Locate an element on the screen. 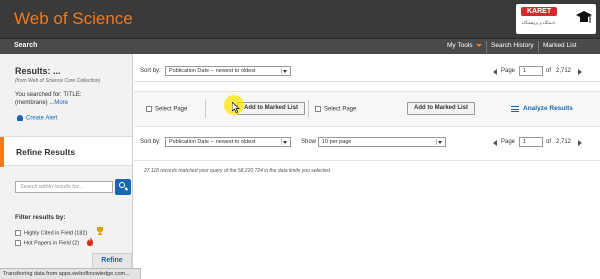 Image resolution: width=600 pixels, height=279 pixels. search-within-button is located at coordinates (123, 187).